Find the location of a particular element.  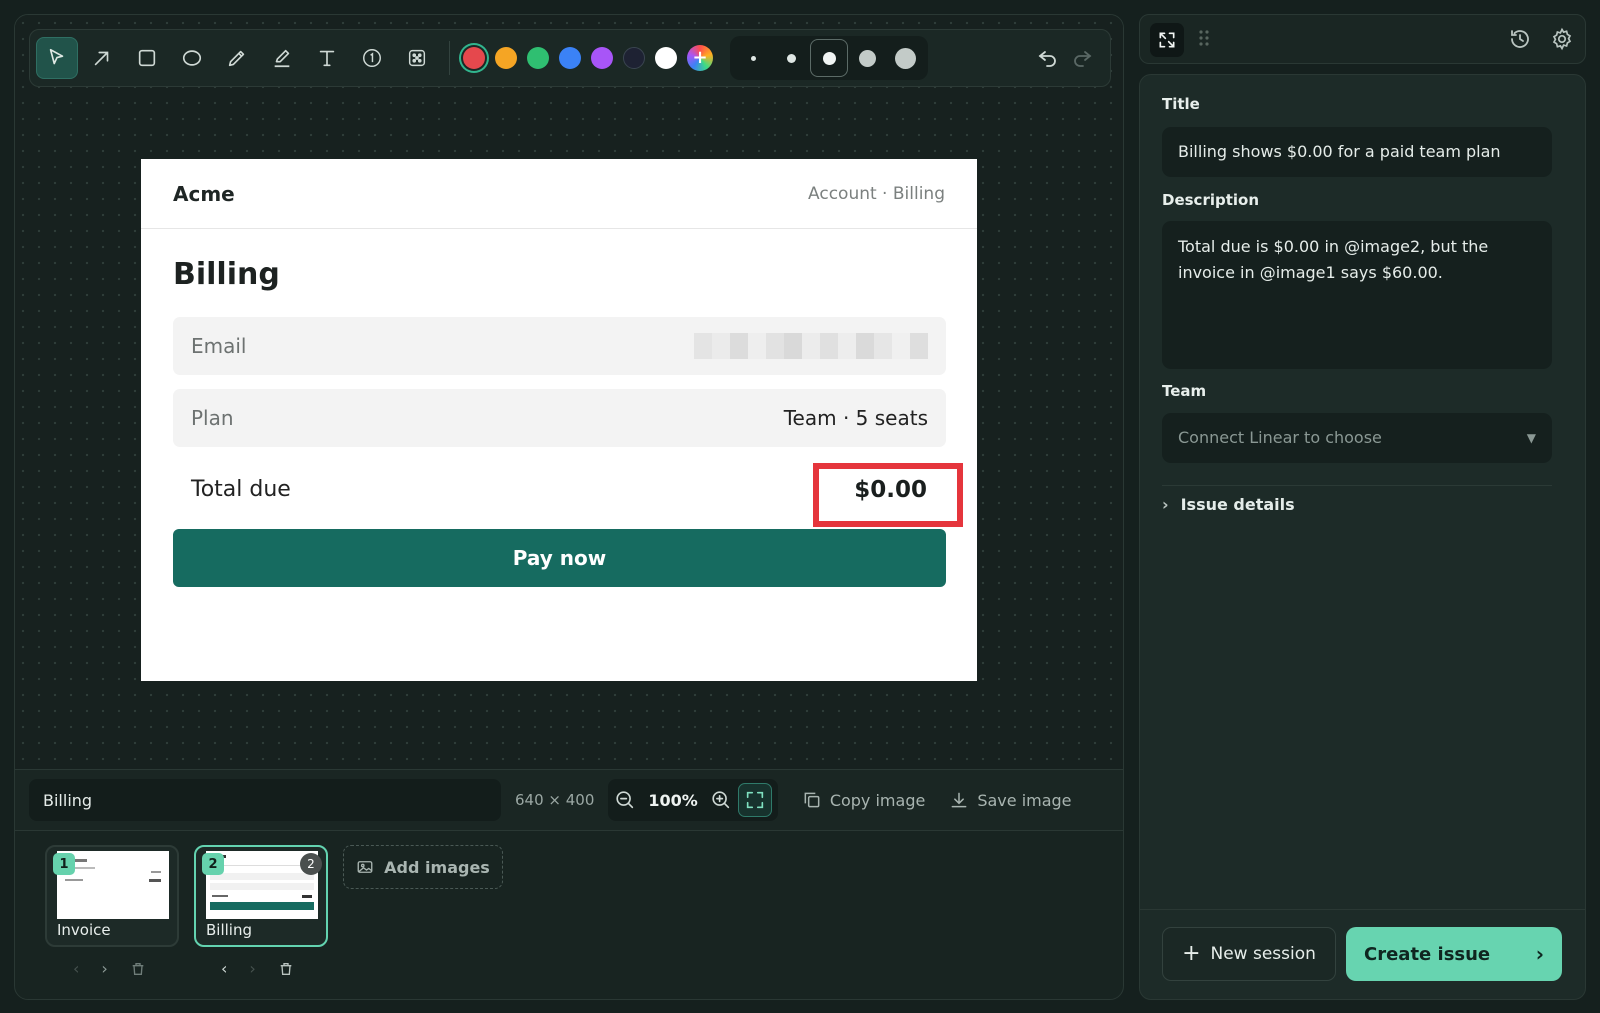

custom-color-button: + is located at coordinates (700, 58).